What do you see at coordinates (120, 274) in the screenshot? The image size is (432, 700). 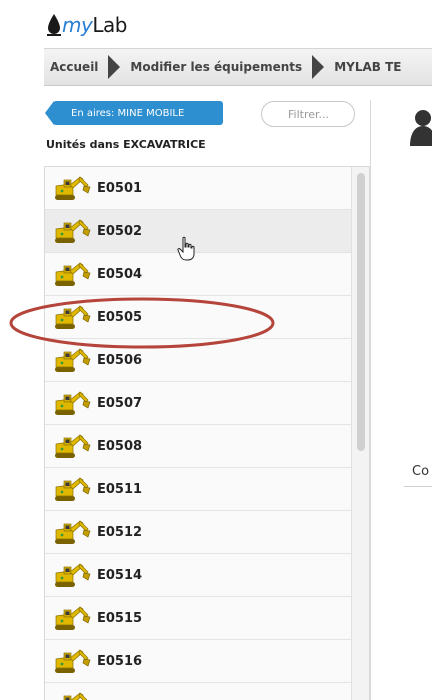 I see `unit-label: E0504` at bounding box center [120, 274].